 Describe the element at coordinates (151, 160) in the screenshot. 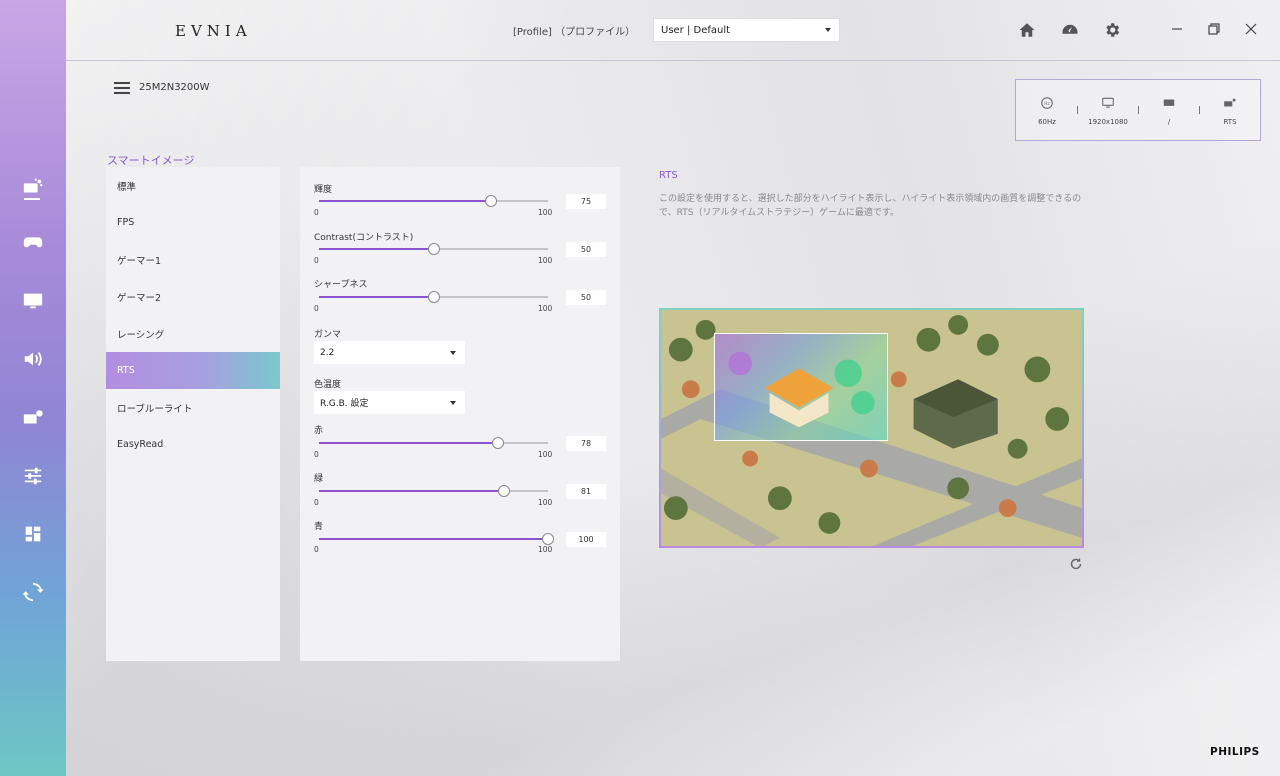

I see `section-title: スマートイメージ` at that location.